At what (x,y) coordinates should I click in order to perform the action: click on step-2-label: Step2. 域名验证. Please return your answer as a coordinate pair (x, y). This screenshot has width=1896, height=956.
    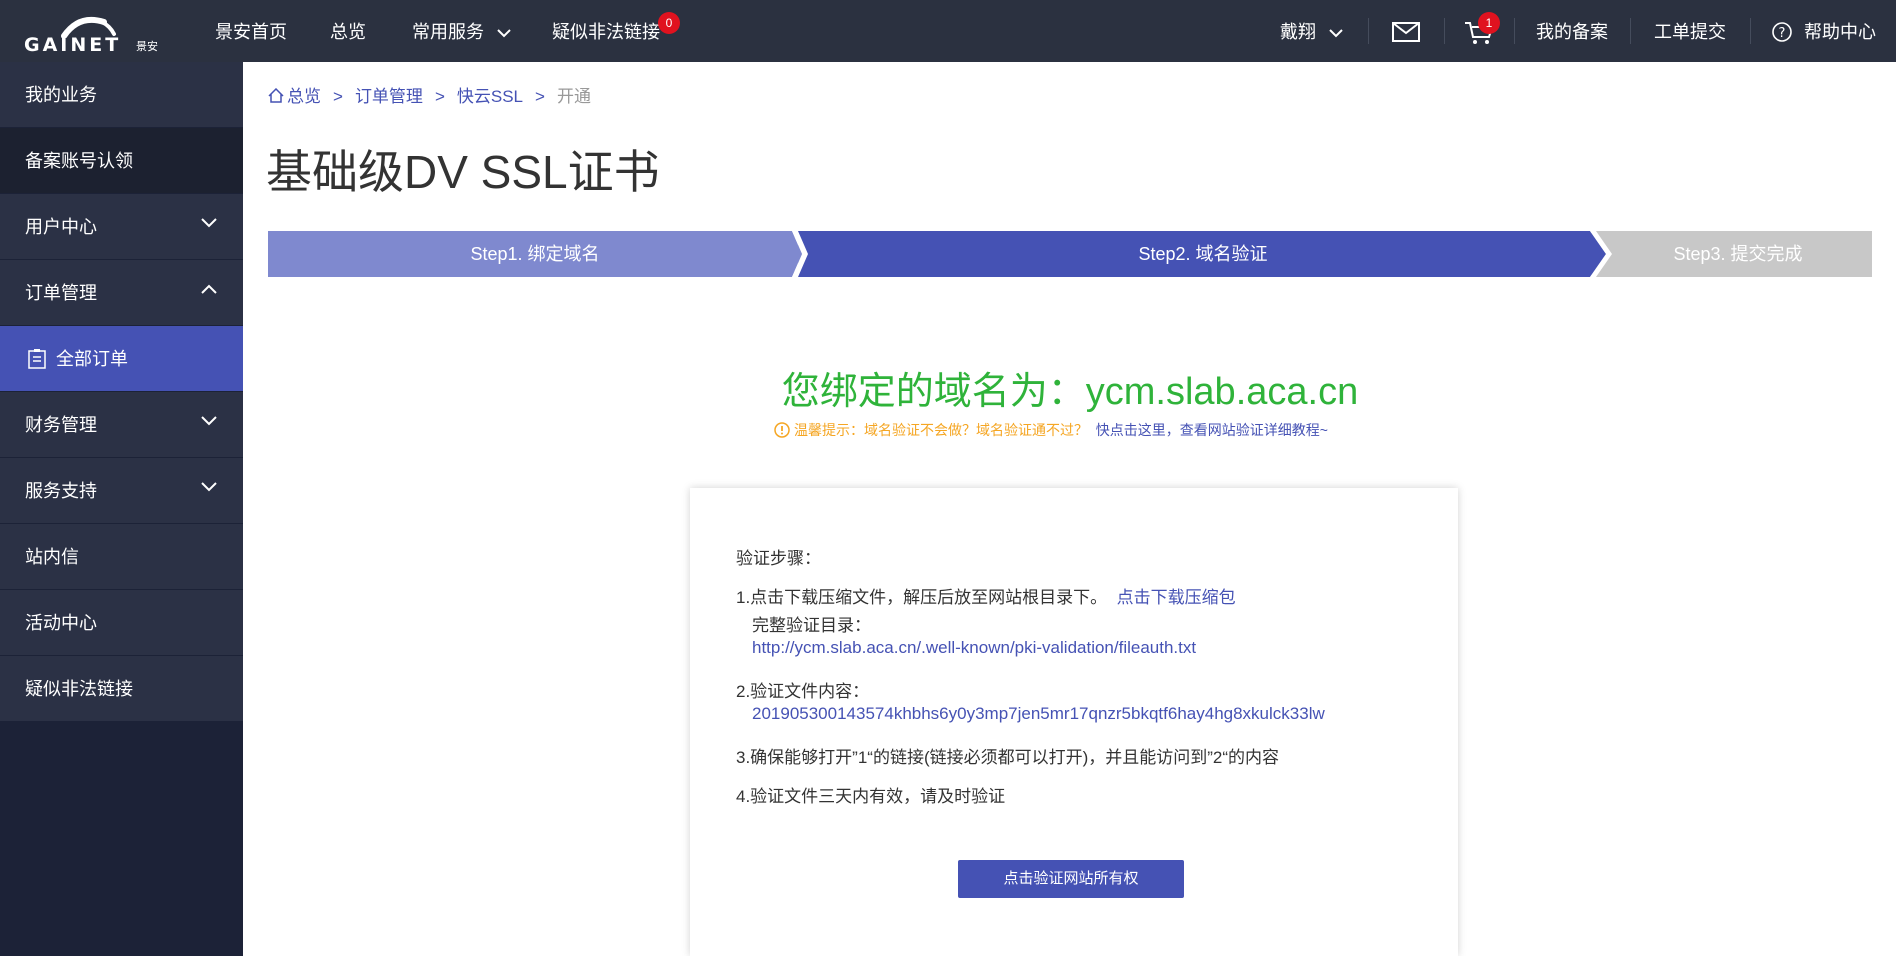
    Looking at the image, I should click on (1203, 254).